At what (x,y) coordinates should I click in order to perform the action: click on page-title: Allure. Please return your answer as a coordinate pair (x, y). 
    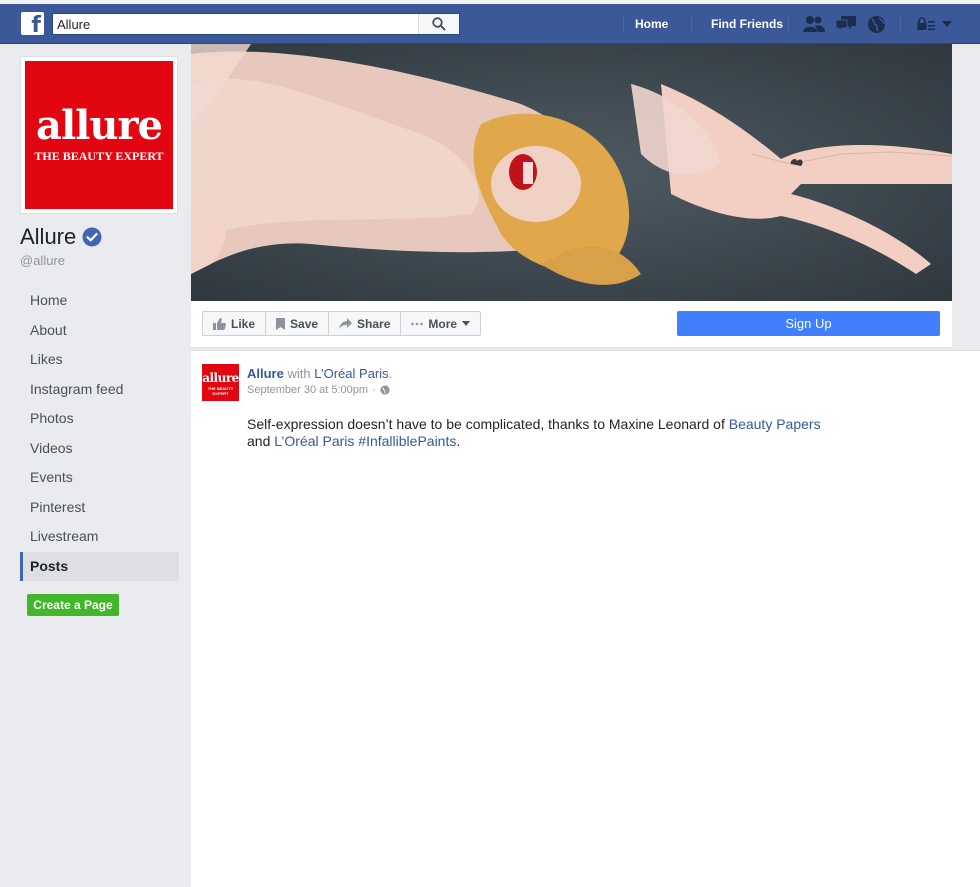
    Looking at the image, I should click on (61, 237).